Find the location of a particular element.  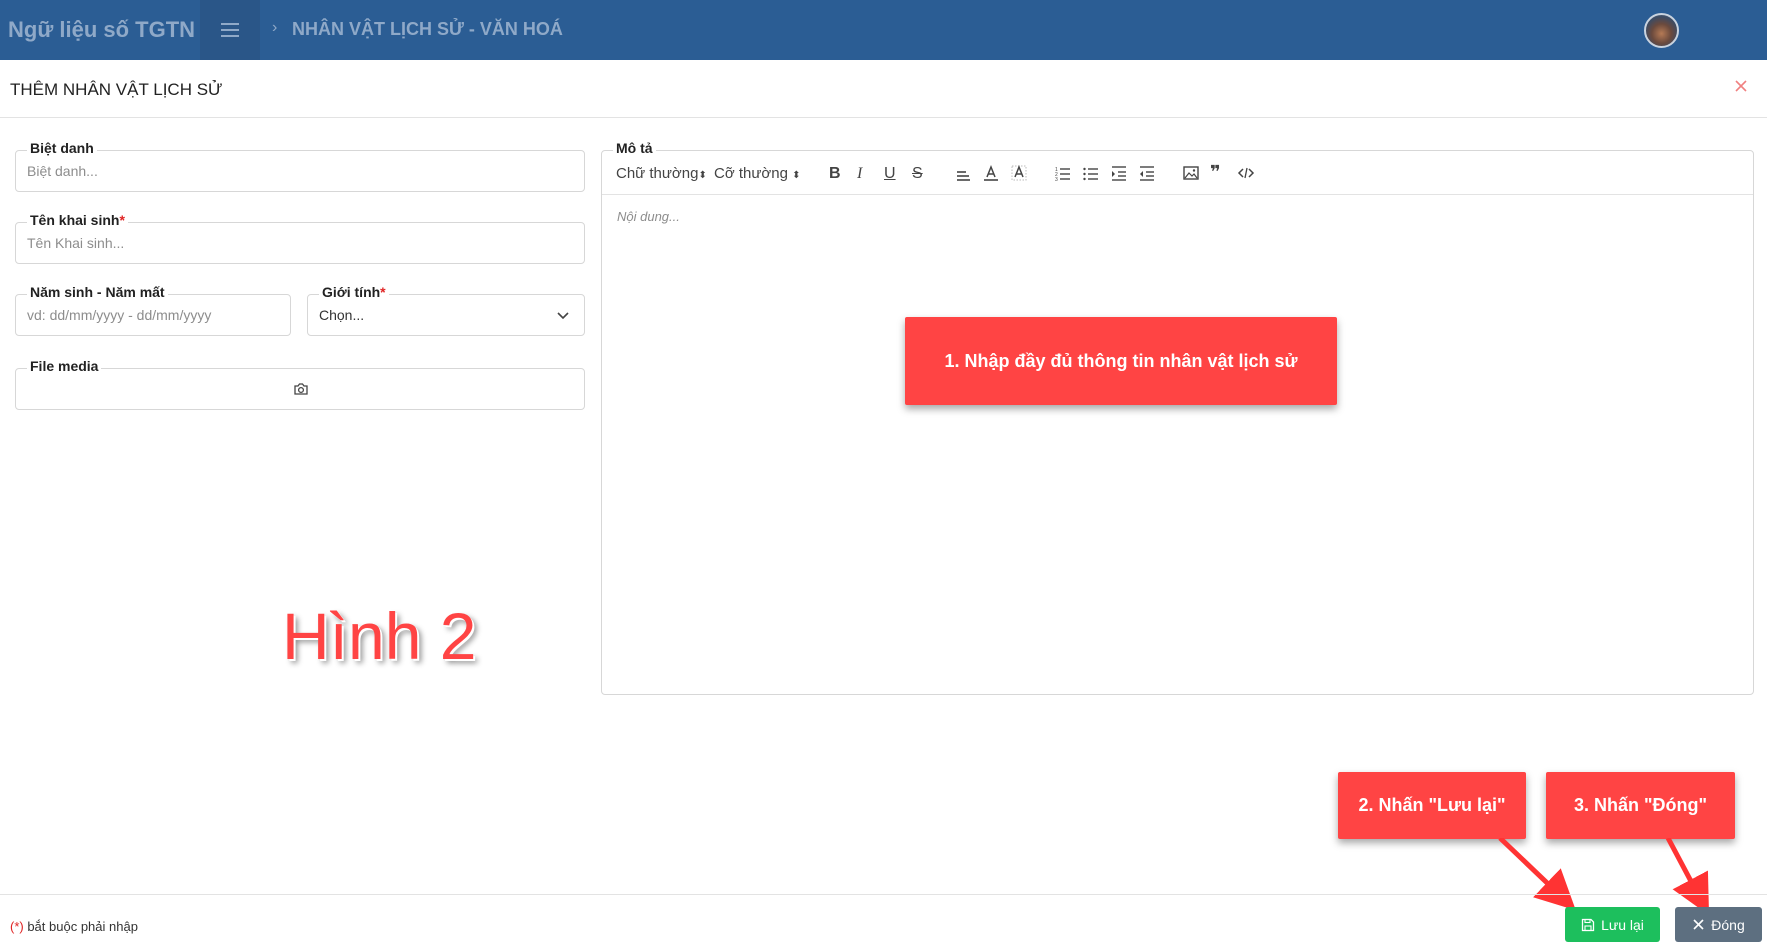

editor-toolbar: Chữ thường⬍ Cỡ thường ⬍ B I U S 123 ❞ is located at coordinates (1177, 173).